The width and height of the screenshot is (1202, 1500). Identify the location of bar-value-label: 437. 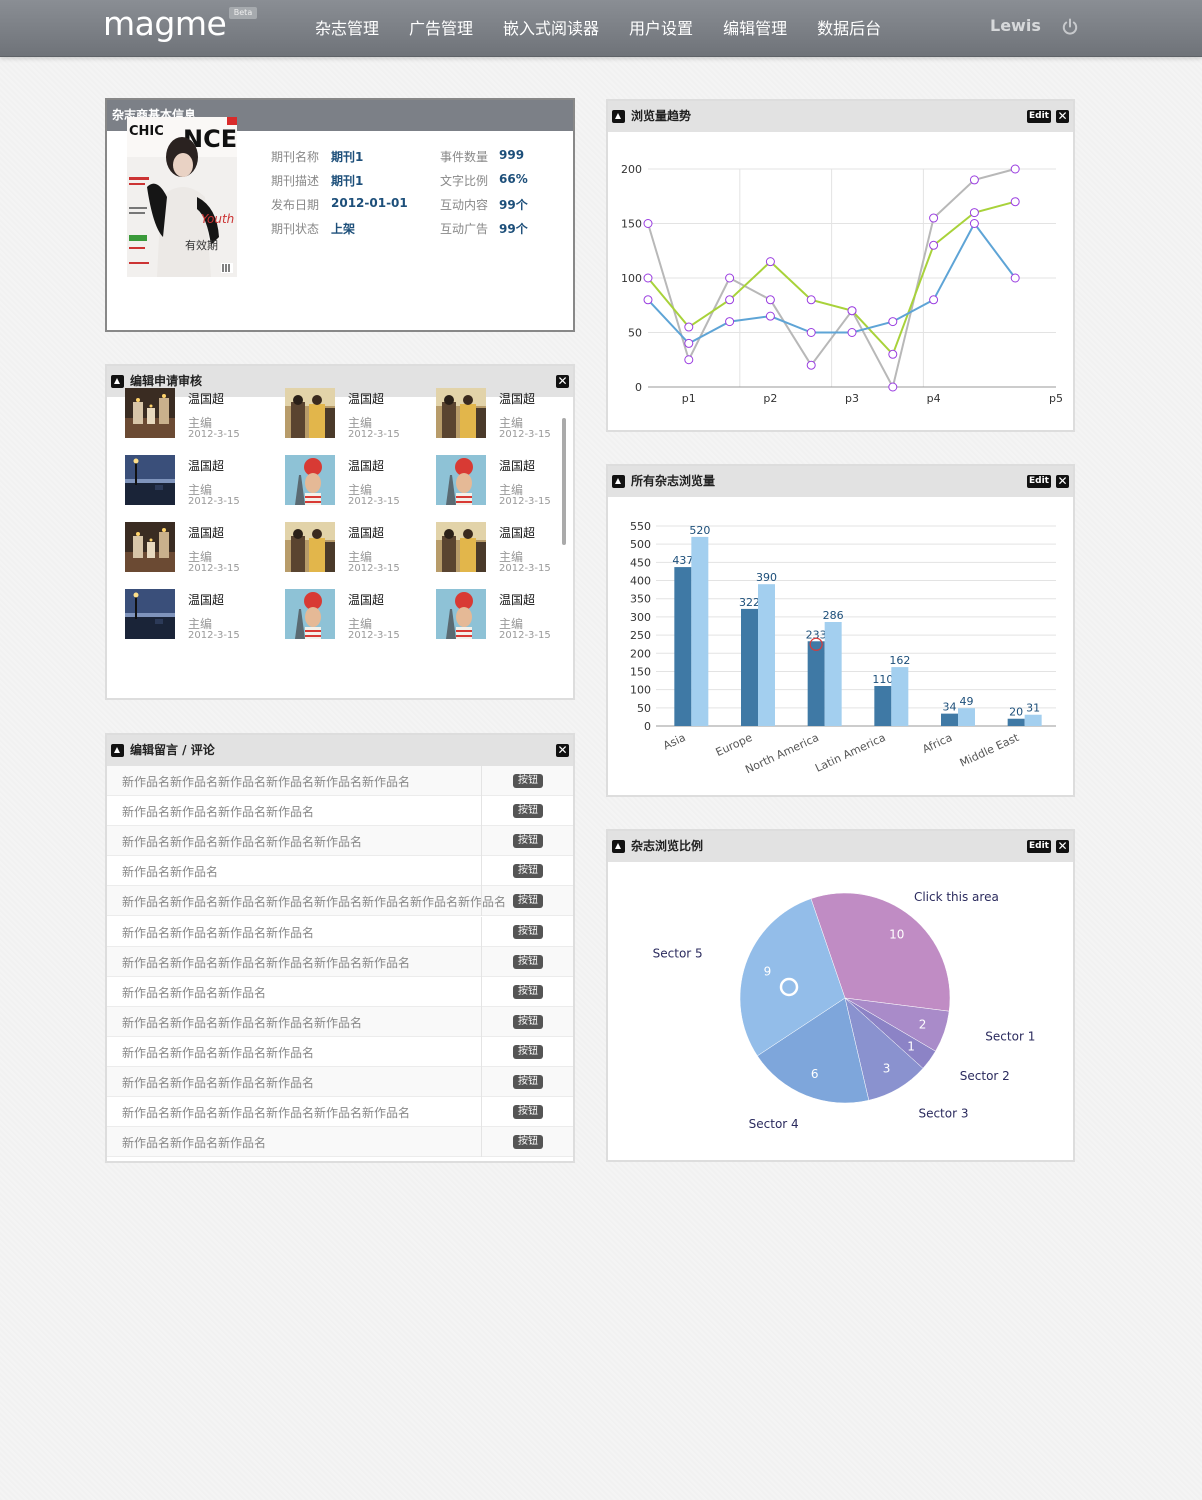
(682, 560).